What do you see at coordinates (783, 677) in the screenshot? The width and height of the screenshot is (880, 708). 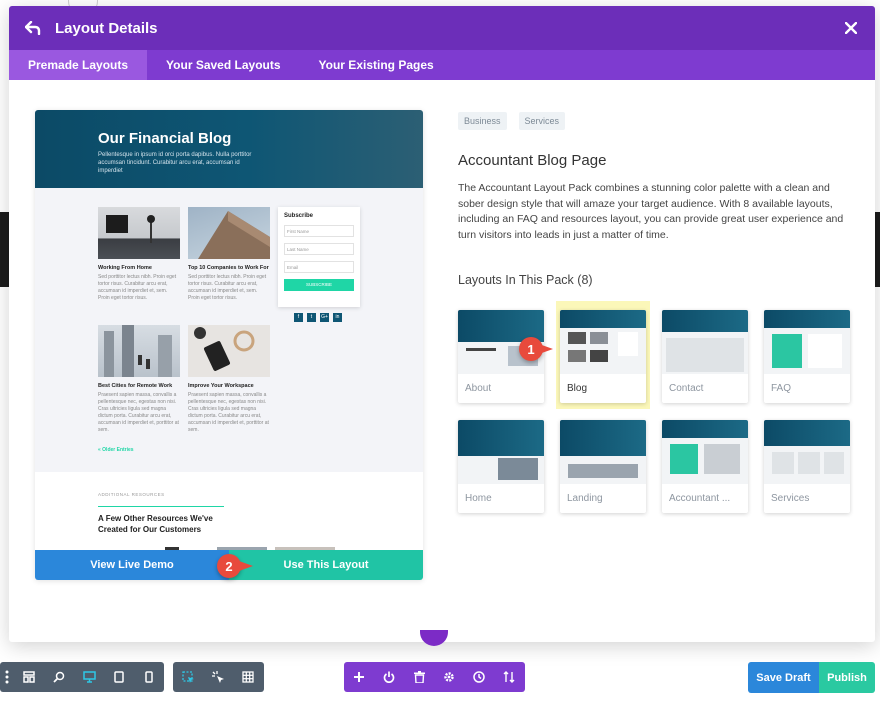 I see `save-draft-button: Save Draft` at bounding box center [783, 677].